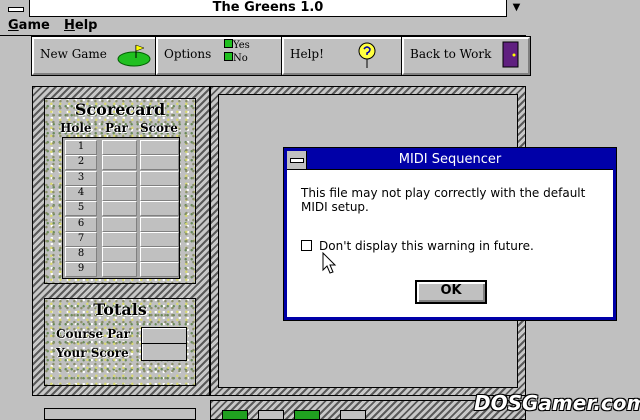 This screenshot has height=420, width=640. I want to click on hole-number: 1, so click(81, 147).